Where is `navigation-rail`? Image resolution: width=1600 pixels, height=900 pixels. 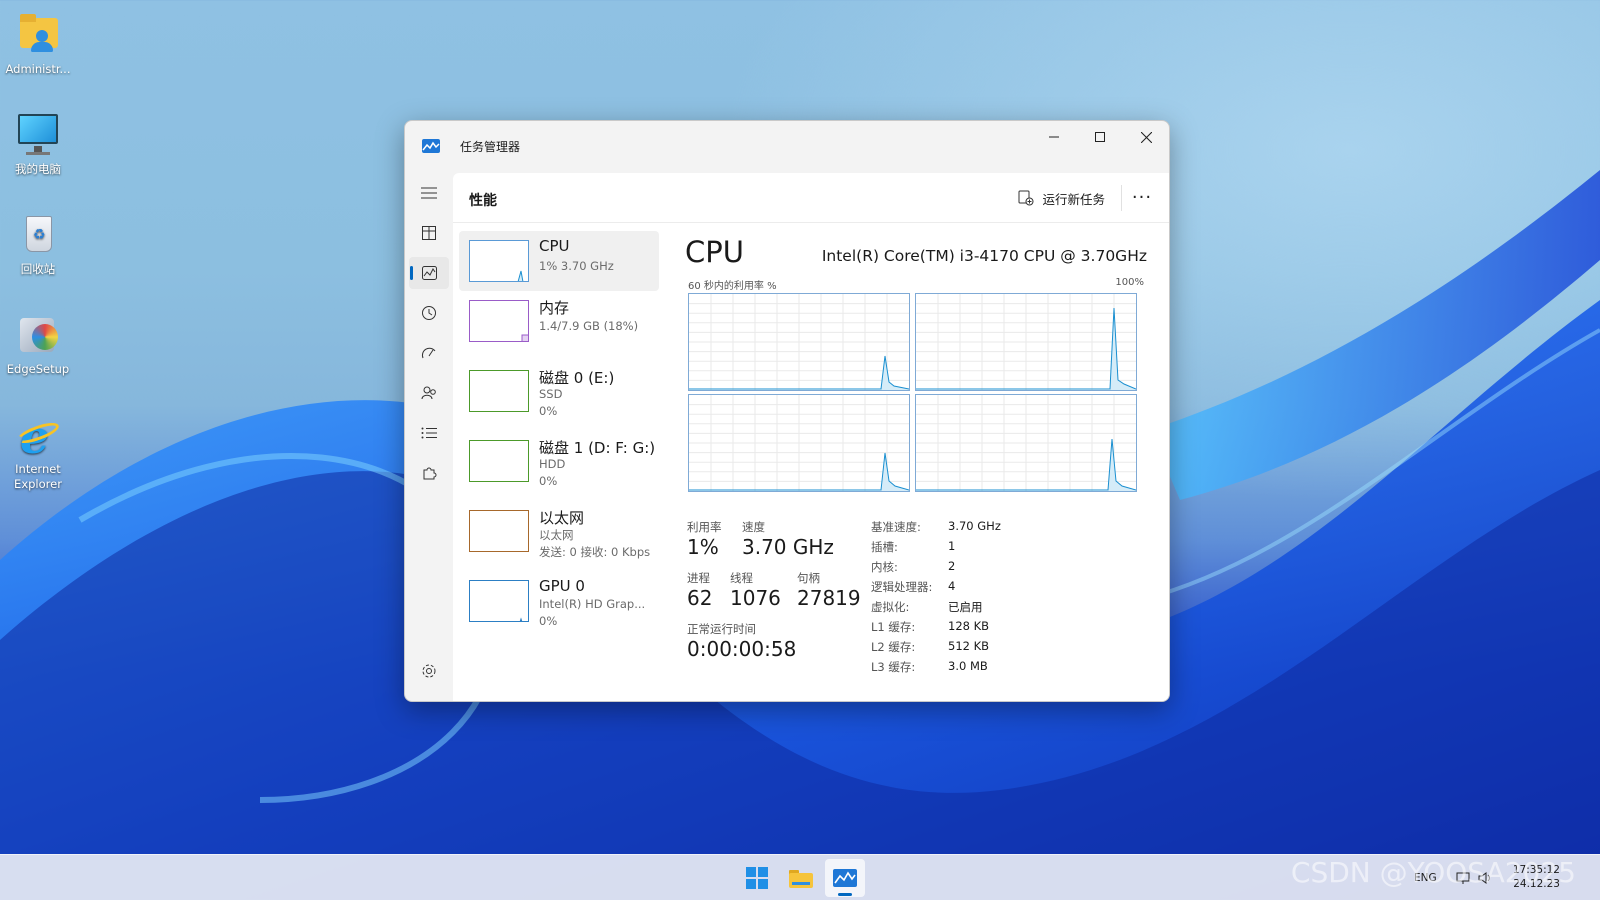
navigation-rail is located at coordinates (429, 437).